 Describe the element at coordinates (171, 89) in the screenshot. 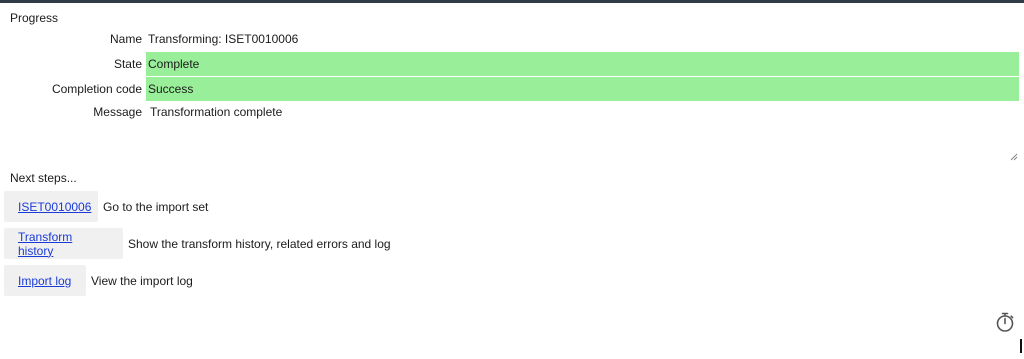

I see `completion-code-value: Success` at that location.